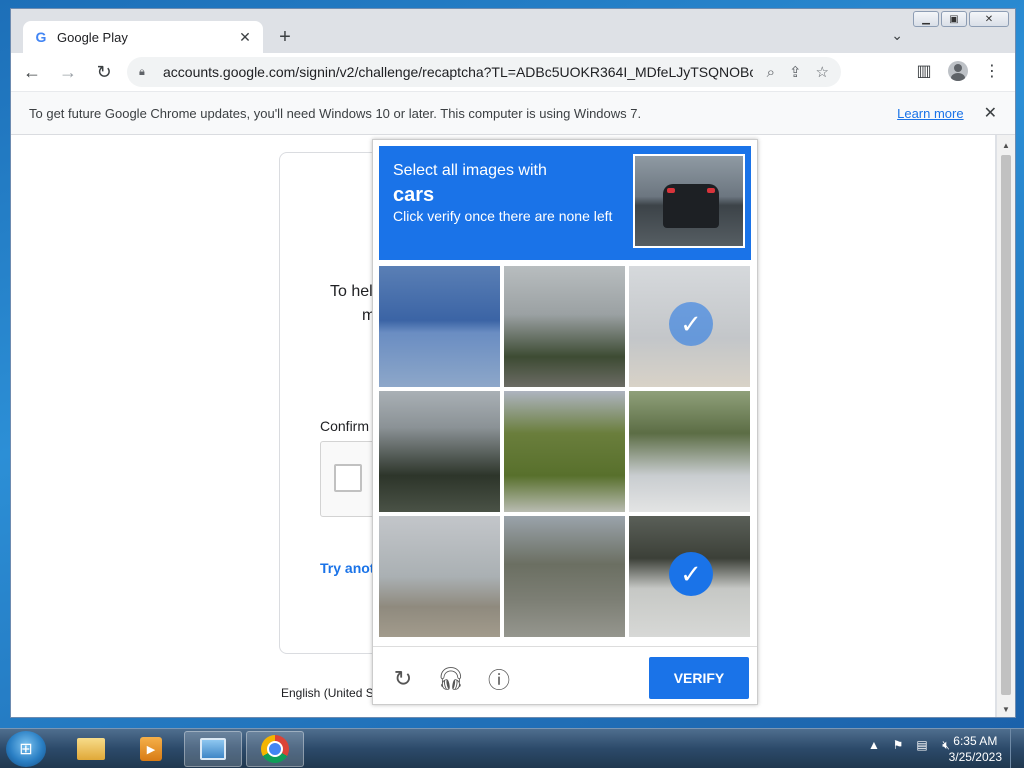  I want to click on explorer-taskbar-button, so click(91, 749).